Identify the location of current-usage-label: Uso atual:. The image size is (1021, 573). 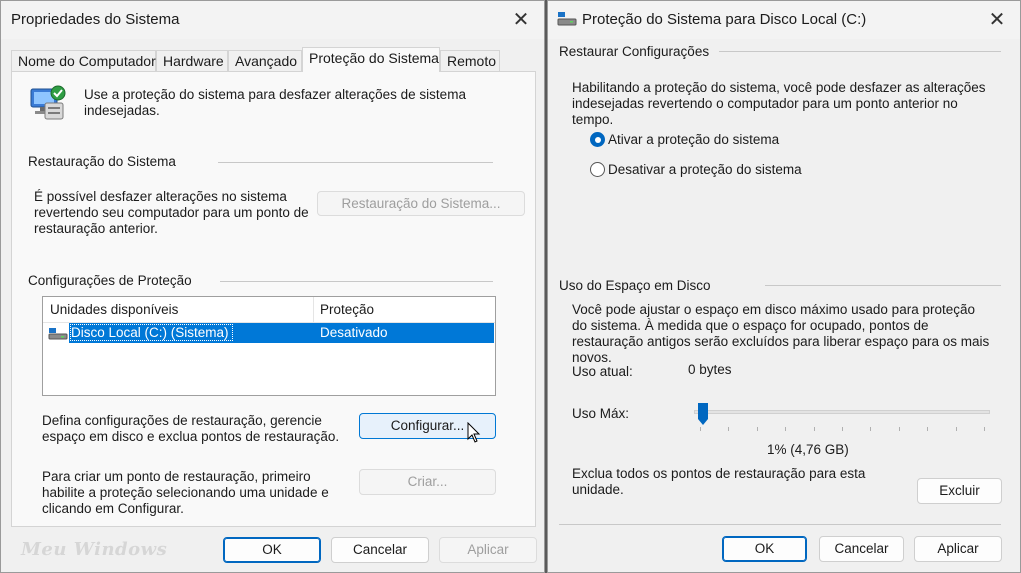
(602, 371).